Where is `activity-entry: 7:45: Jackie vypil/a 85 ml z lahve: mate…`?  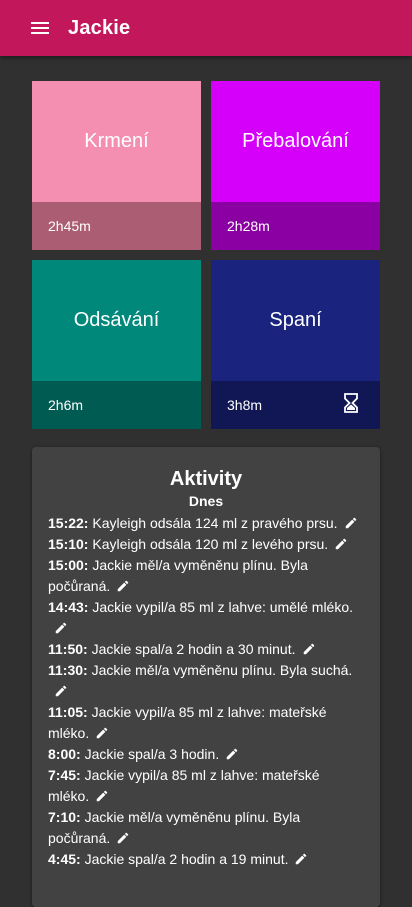
activity-entry: 7:45: Jackie vypil/a 85 ml z lahve: mate… is located at coordinates (206, 786).